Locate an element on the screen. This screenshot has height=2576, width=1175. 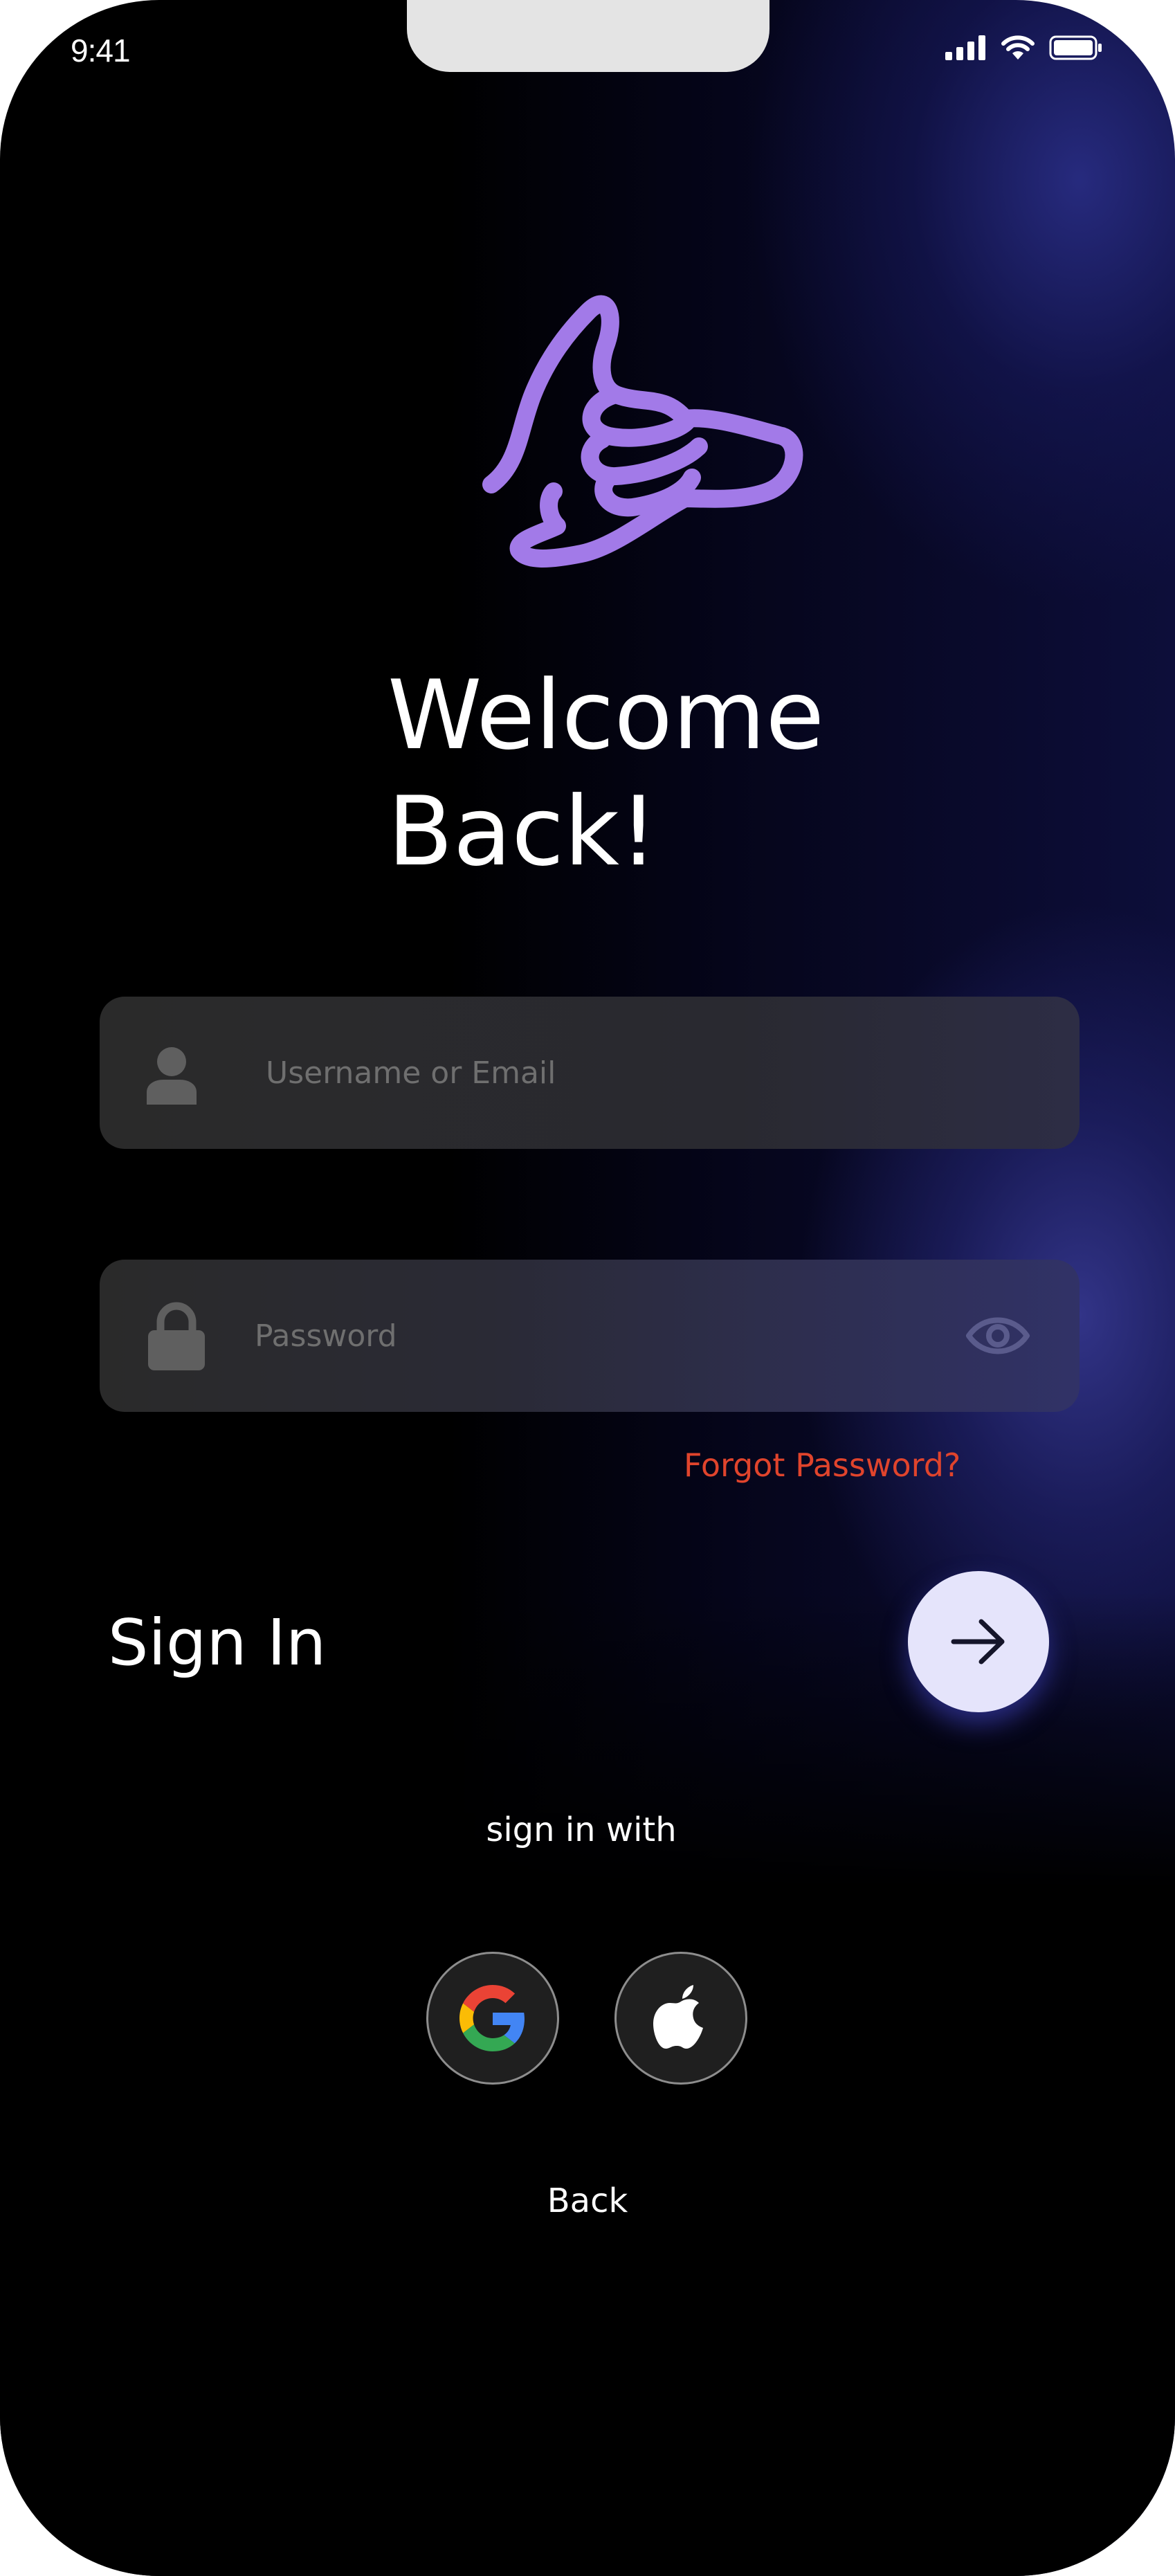
google-icon is located at coordinates (492, 2018).